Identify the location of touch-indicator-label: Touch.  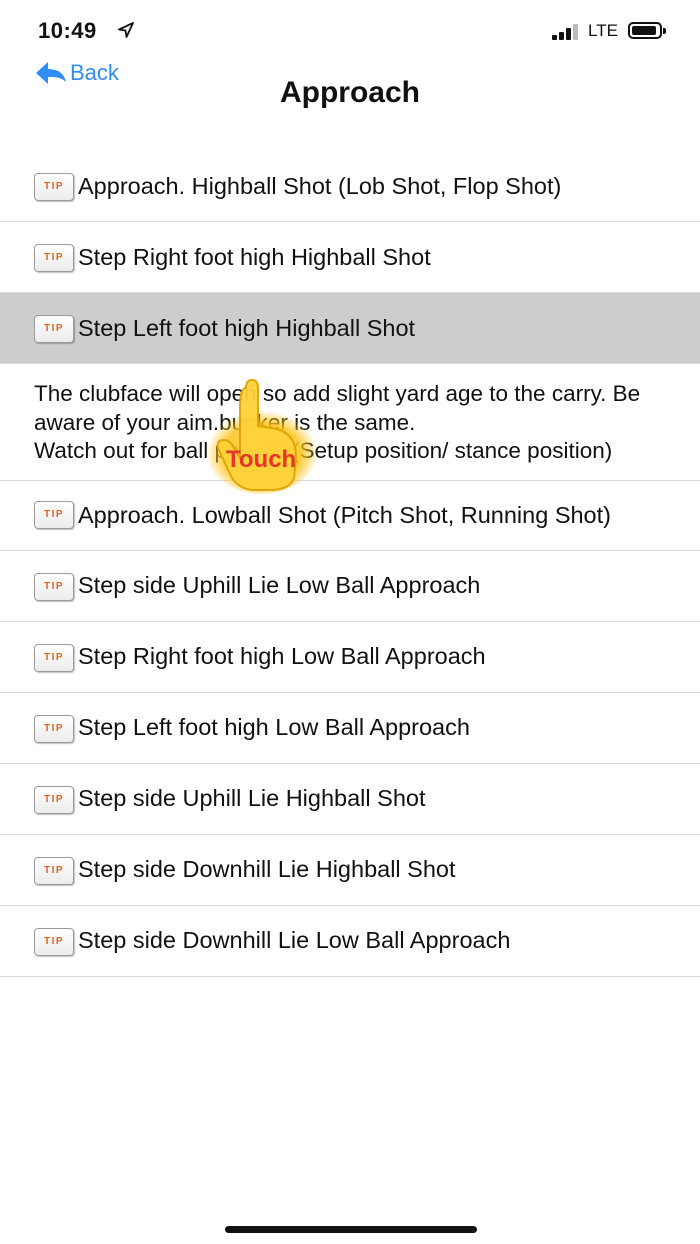
(261, 459).